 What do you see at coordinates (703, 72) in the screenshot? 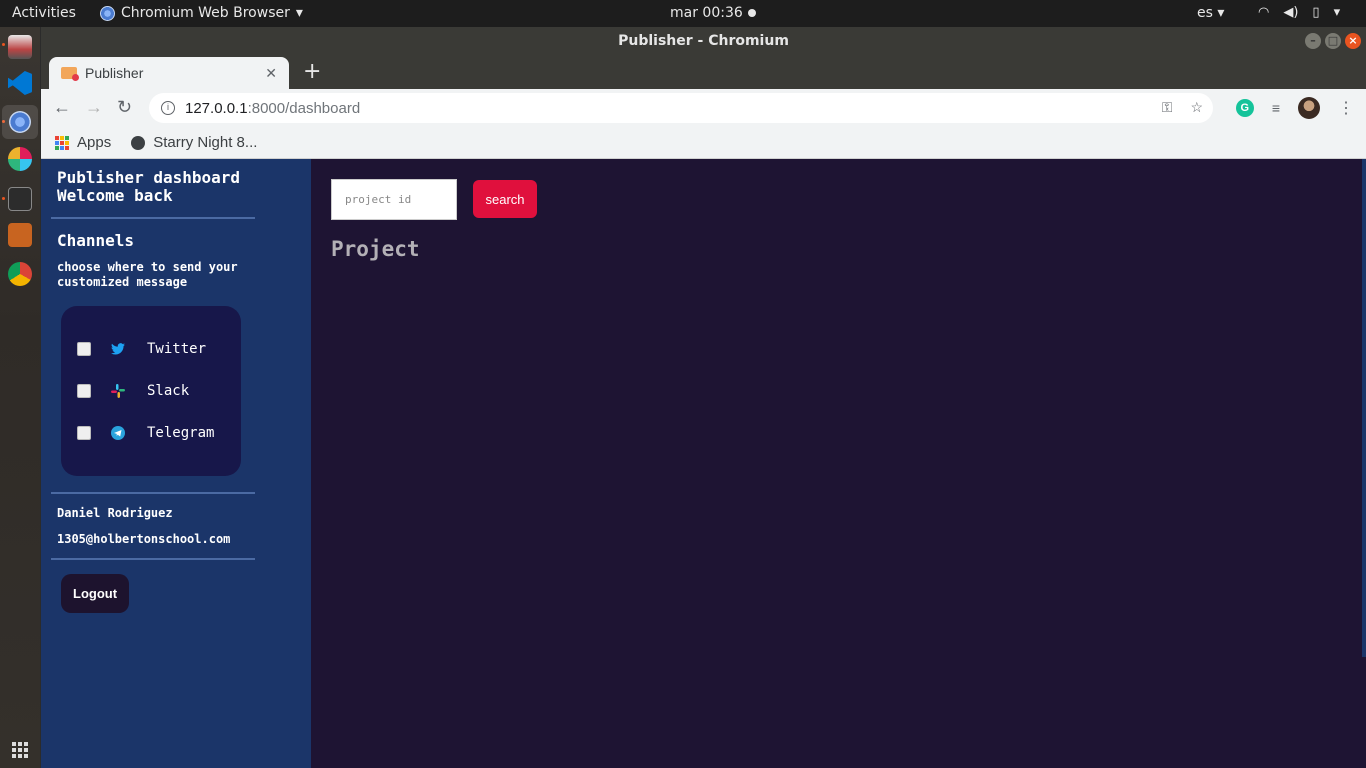
I see `tab-strip: Publisher ✕ +` at bounding box center [703, 72].